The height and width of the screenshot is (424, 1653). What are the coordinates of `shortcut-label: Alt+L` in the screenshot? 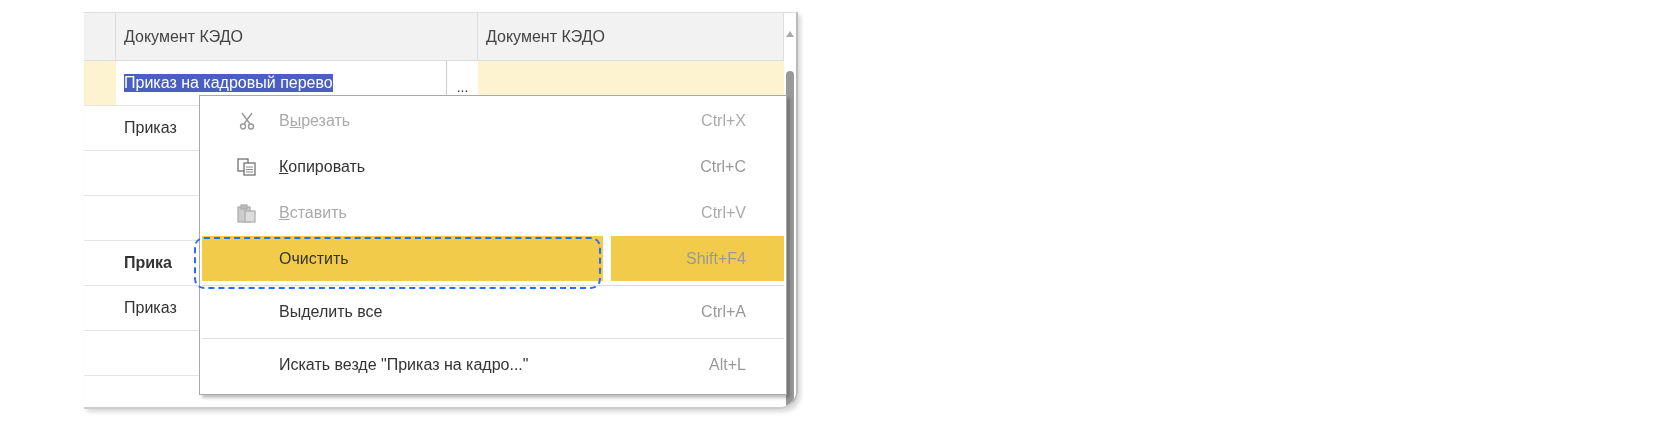 It's located at (727, 365).